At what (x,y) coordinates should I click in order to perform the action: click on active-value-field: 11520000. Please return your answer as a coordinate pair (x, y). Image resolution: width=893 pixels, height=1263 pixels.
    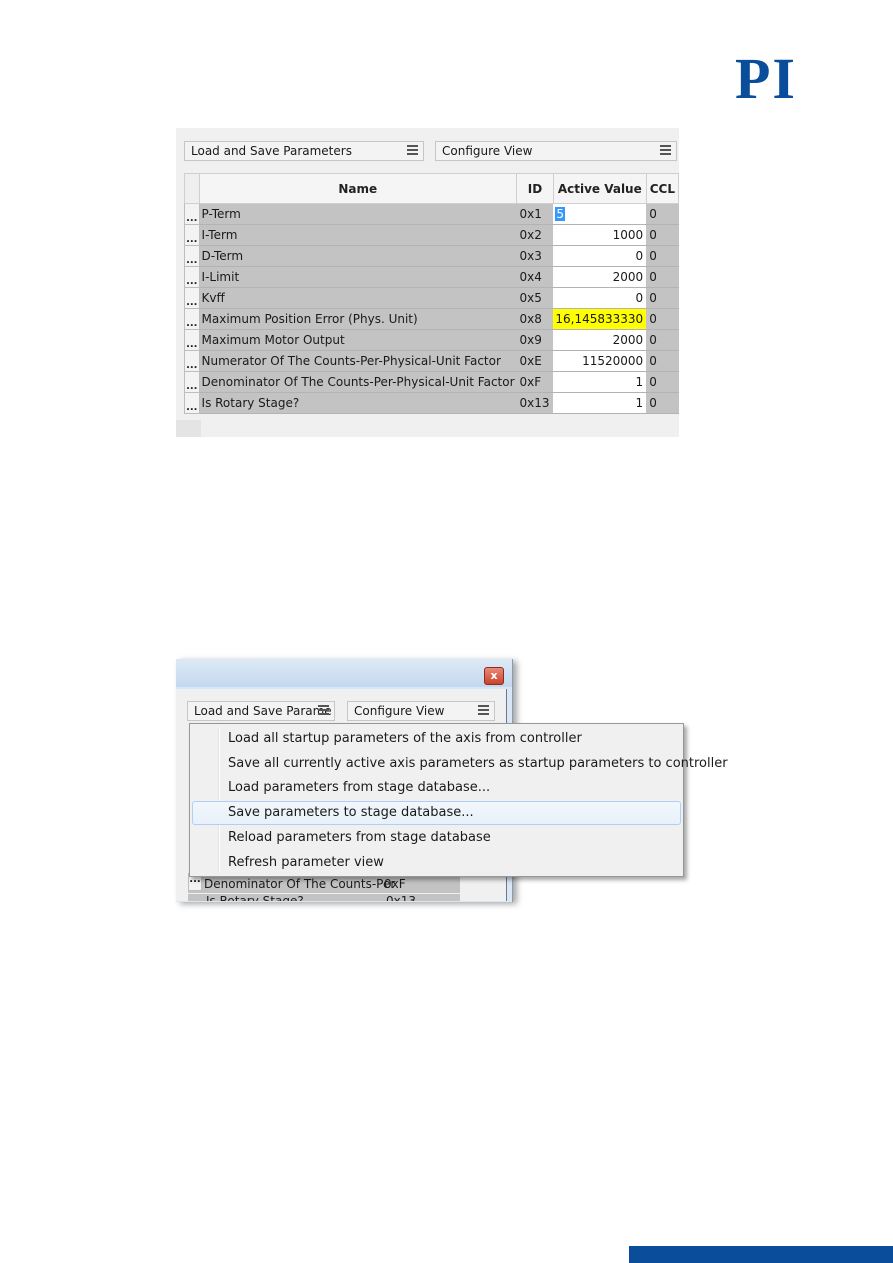
    Looking at the image, I should click on (600, 361).